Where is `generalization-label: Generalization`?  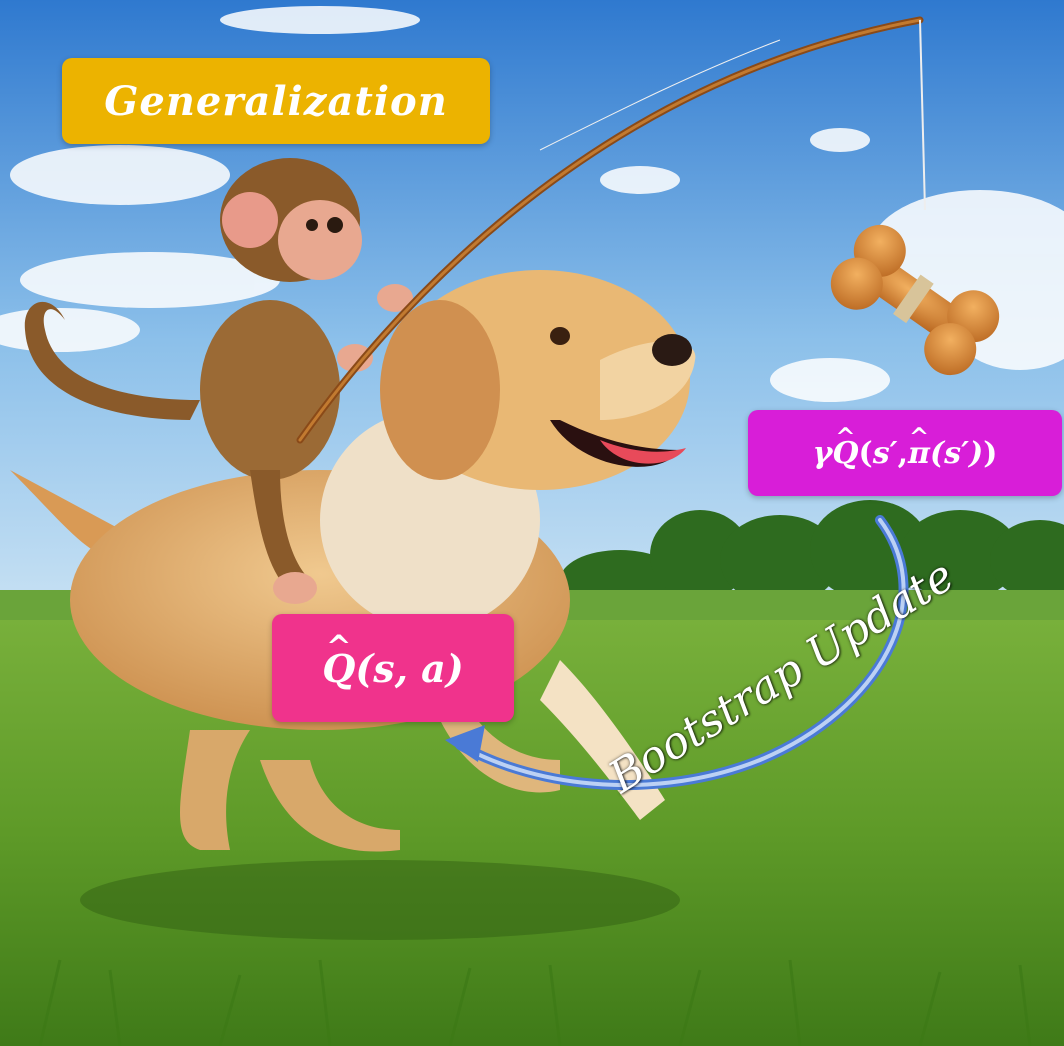 generalization-label: Generalization is located at coordinates (276, 101).